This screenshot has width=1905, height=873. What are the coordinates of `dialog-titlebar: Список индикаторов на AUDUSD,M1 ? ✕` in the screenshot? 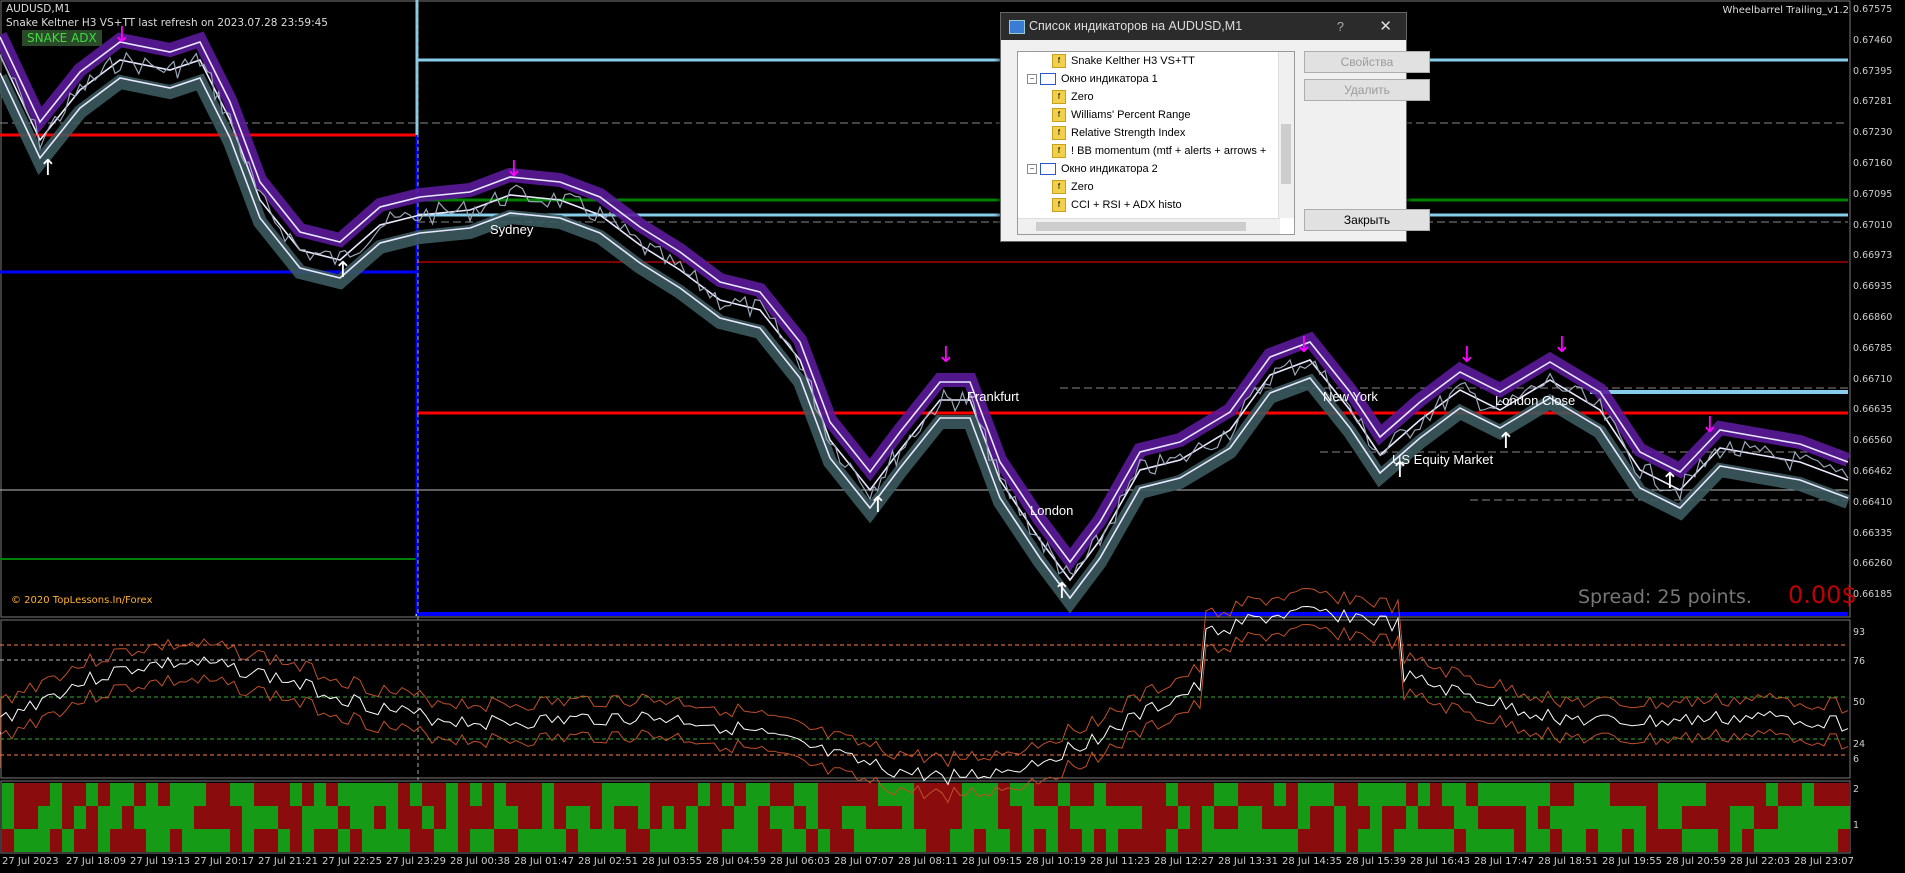 It's located at (1203, 26).